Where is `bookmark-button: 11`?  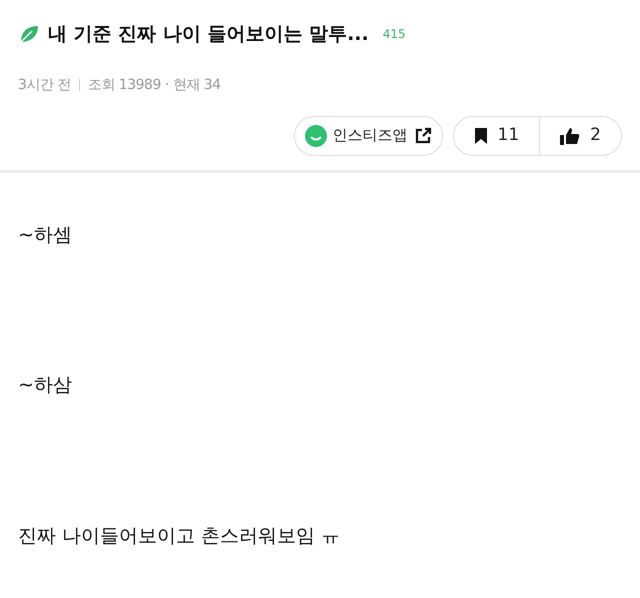
bookmark-button: 11 is located at coordinates (497, 135).